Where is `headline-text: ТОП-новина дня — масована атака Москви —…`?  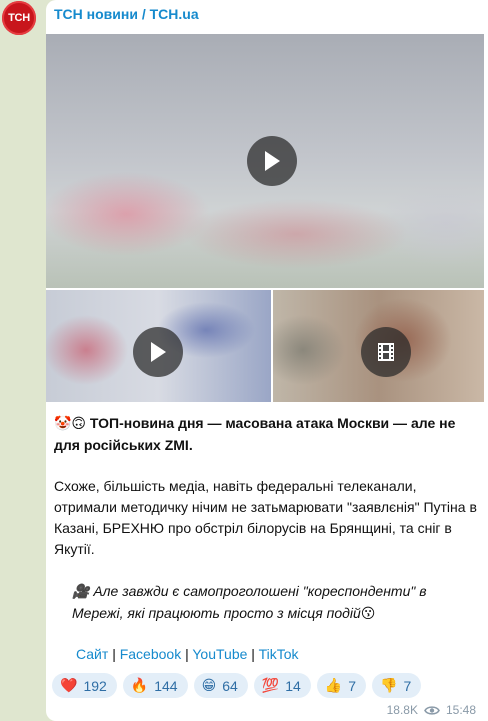 headline-text: ТОП-новина дня — масована атака Москви —… is located at coordinates (255, 434).